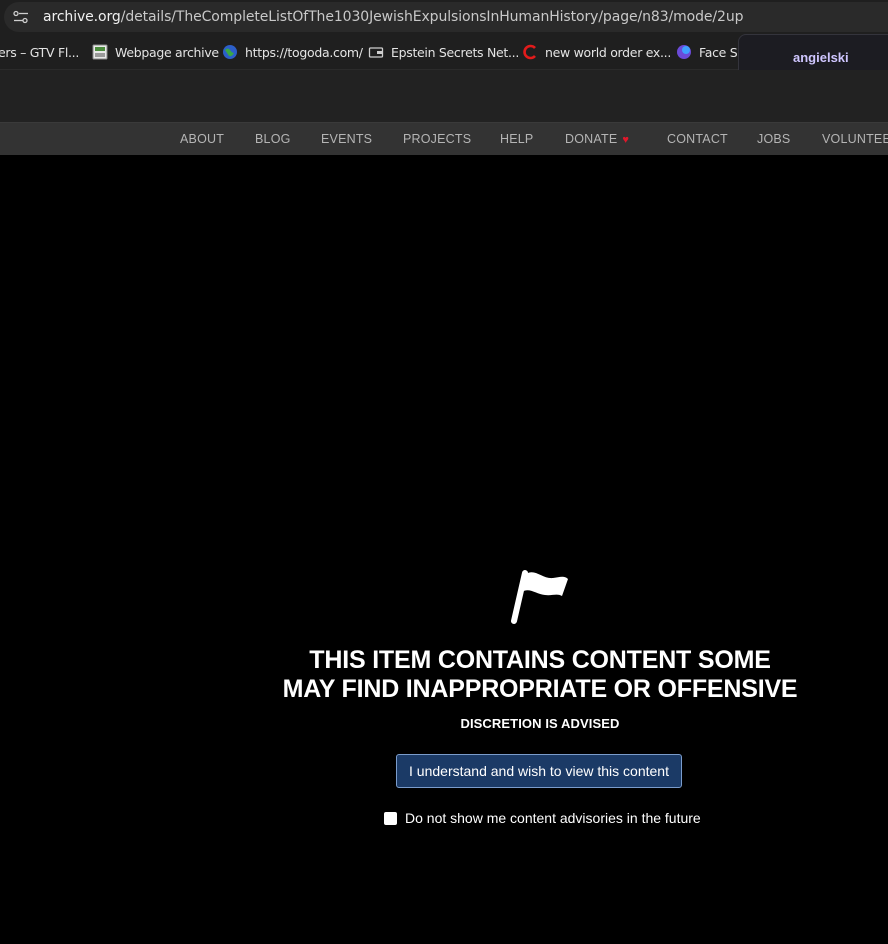 The width and height of the screenshot is (888, 944). What do you see at coordinates (684, 52) in the screenshot?
I see `face-swap-icon` at bounding box center [684, 52].